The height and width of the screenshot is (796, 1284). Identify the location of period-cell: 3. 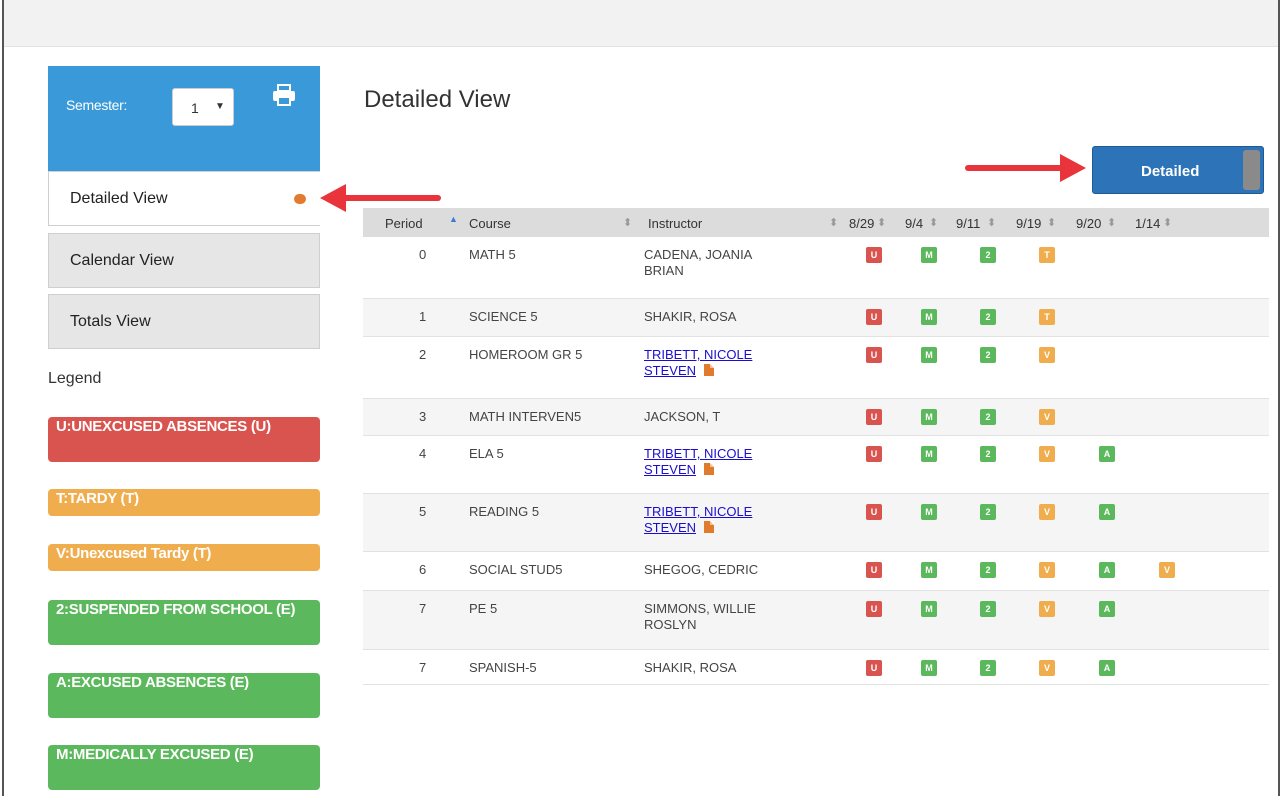
(423, 416).